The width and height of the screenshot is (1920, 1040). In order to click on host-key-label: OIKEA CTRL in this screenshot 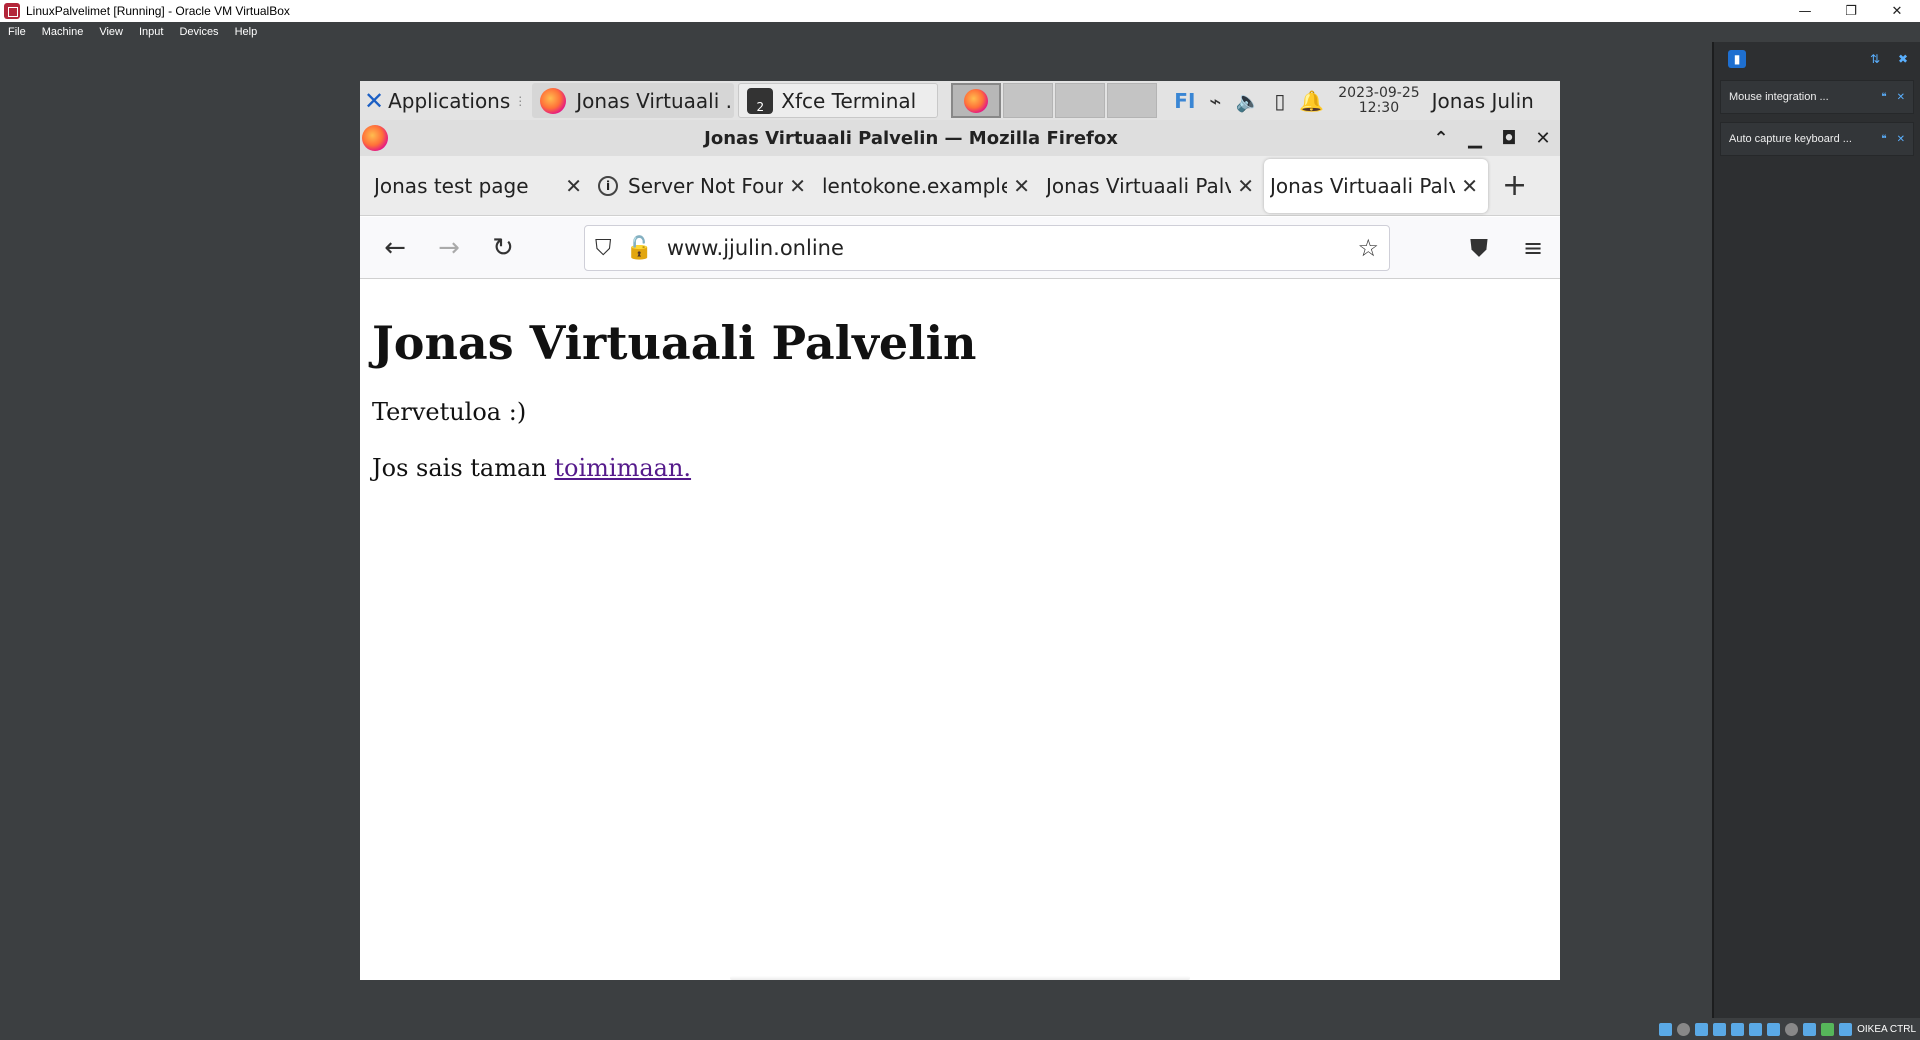, I will do `click(1886, 1029)`.